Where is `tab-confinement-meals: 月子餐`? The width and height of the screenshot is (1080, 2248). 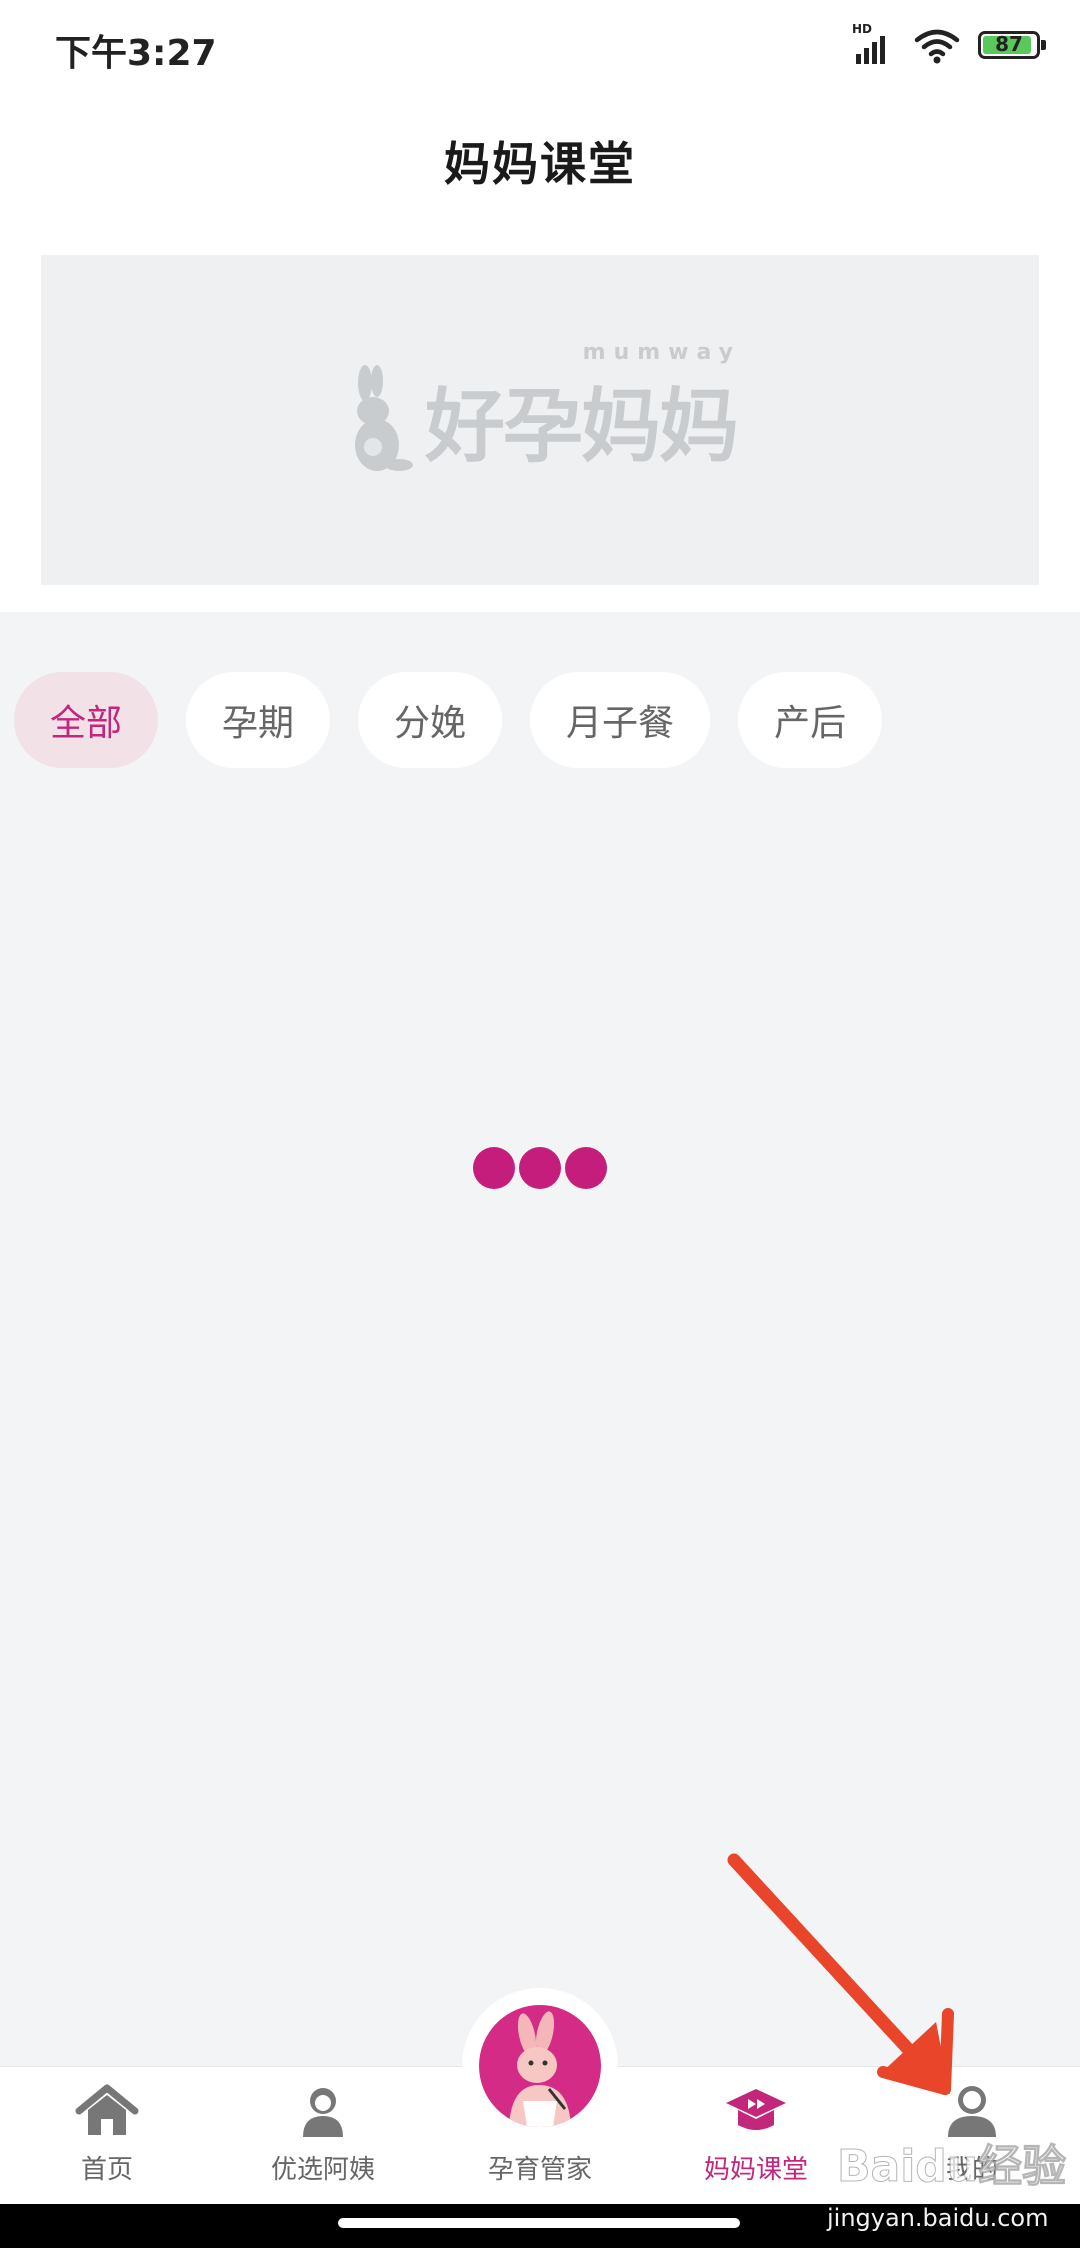 tab-confinement-meals: 月子餐 is located at coordinates (620, 720).